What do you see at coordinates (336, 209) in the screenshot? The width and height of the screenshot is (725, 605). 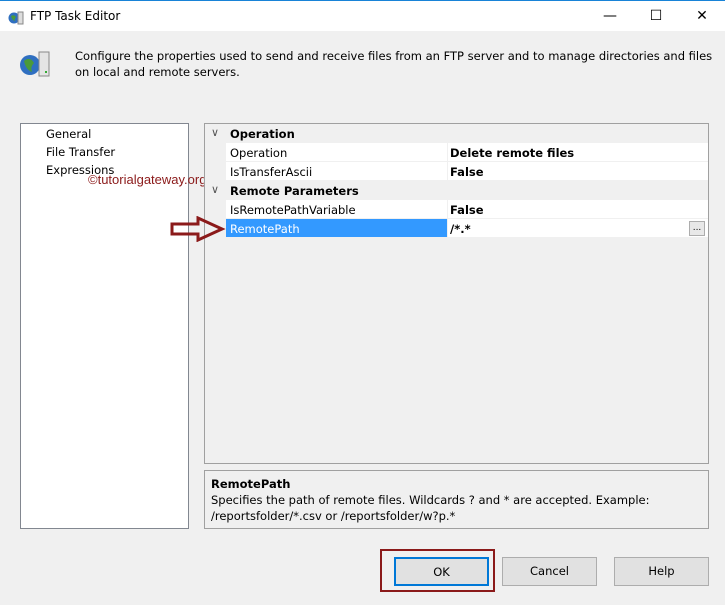 I see `property-name: IsRemotePathVariable` at bounding box center [336, 209].